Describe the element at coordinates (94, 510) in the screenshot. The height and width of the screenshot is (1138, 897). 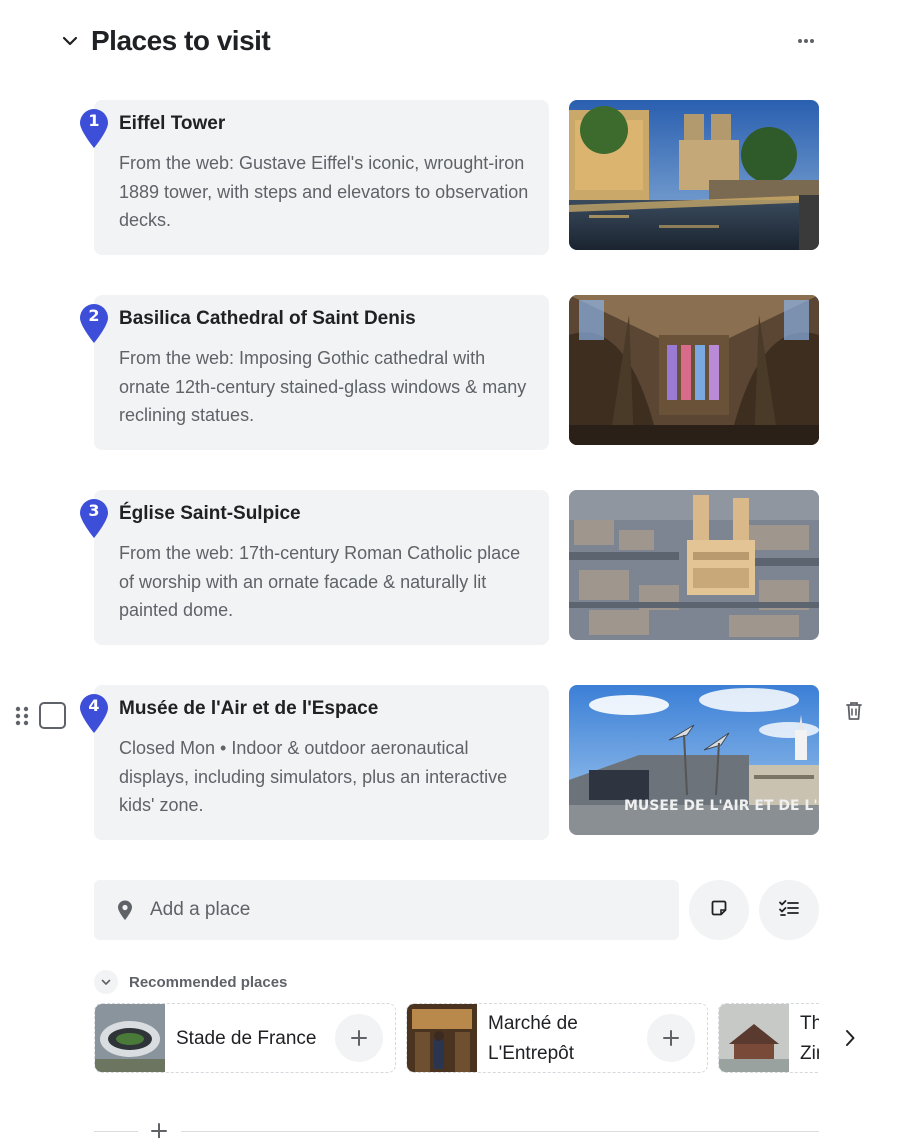
I see `pin-number: 3` at that location.